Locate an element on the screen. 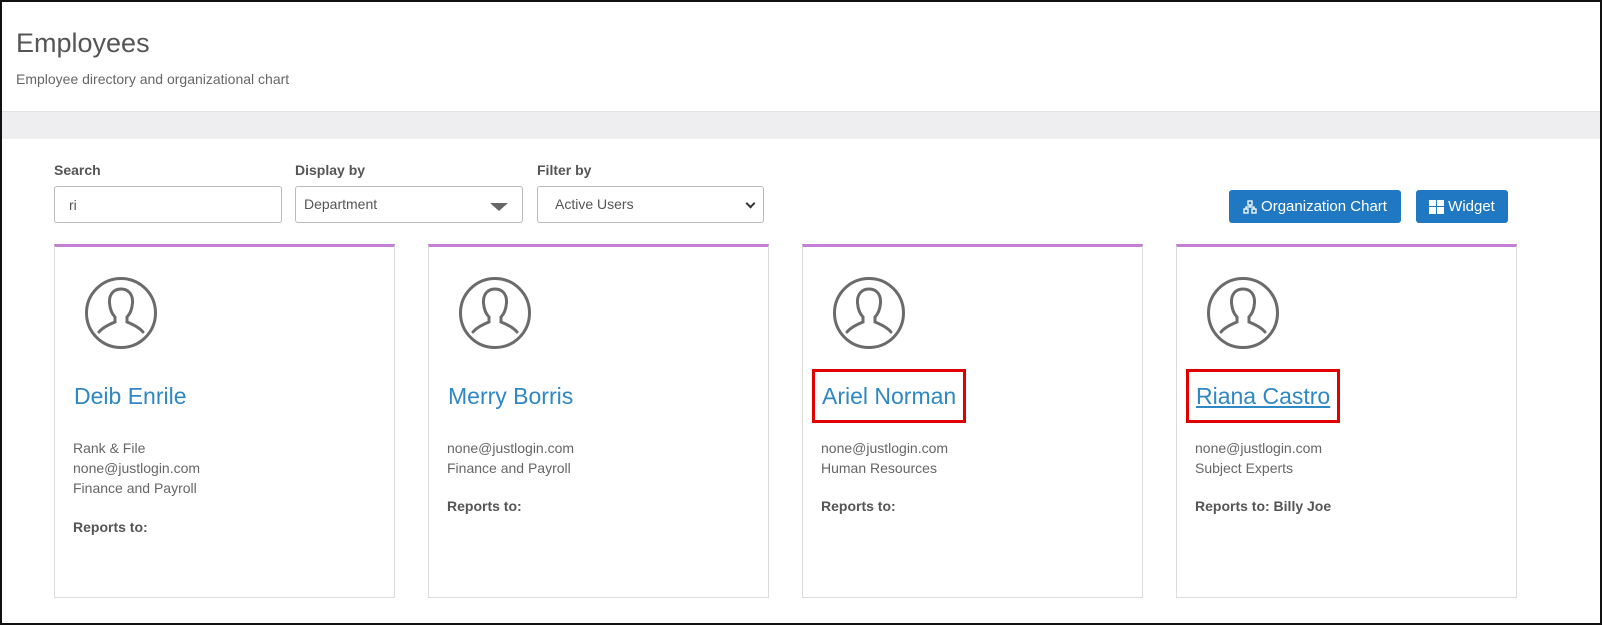  employee-department: Human Resources is located at coordinates (879, 468).